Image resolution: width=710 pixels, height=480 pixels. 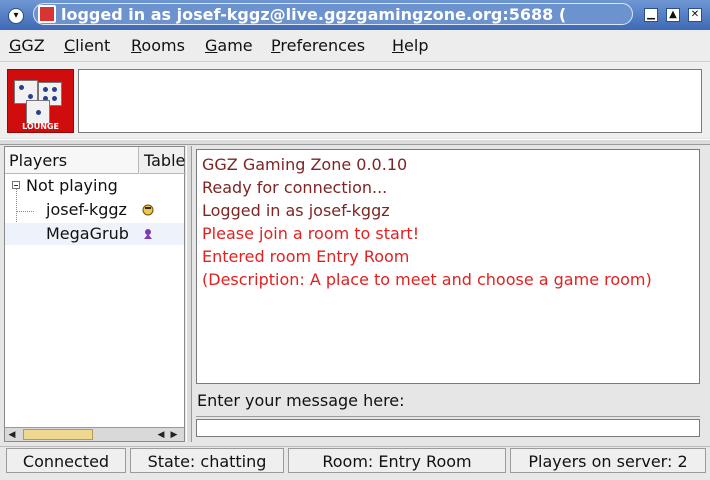 What do you see at coordinates (207, 460) in the screenshot?
I see `state-status: State: chatting` at bounding box center [207, 460].